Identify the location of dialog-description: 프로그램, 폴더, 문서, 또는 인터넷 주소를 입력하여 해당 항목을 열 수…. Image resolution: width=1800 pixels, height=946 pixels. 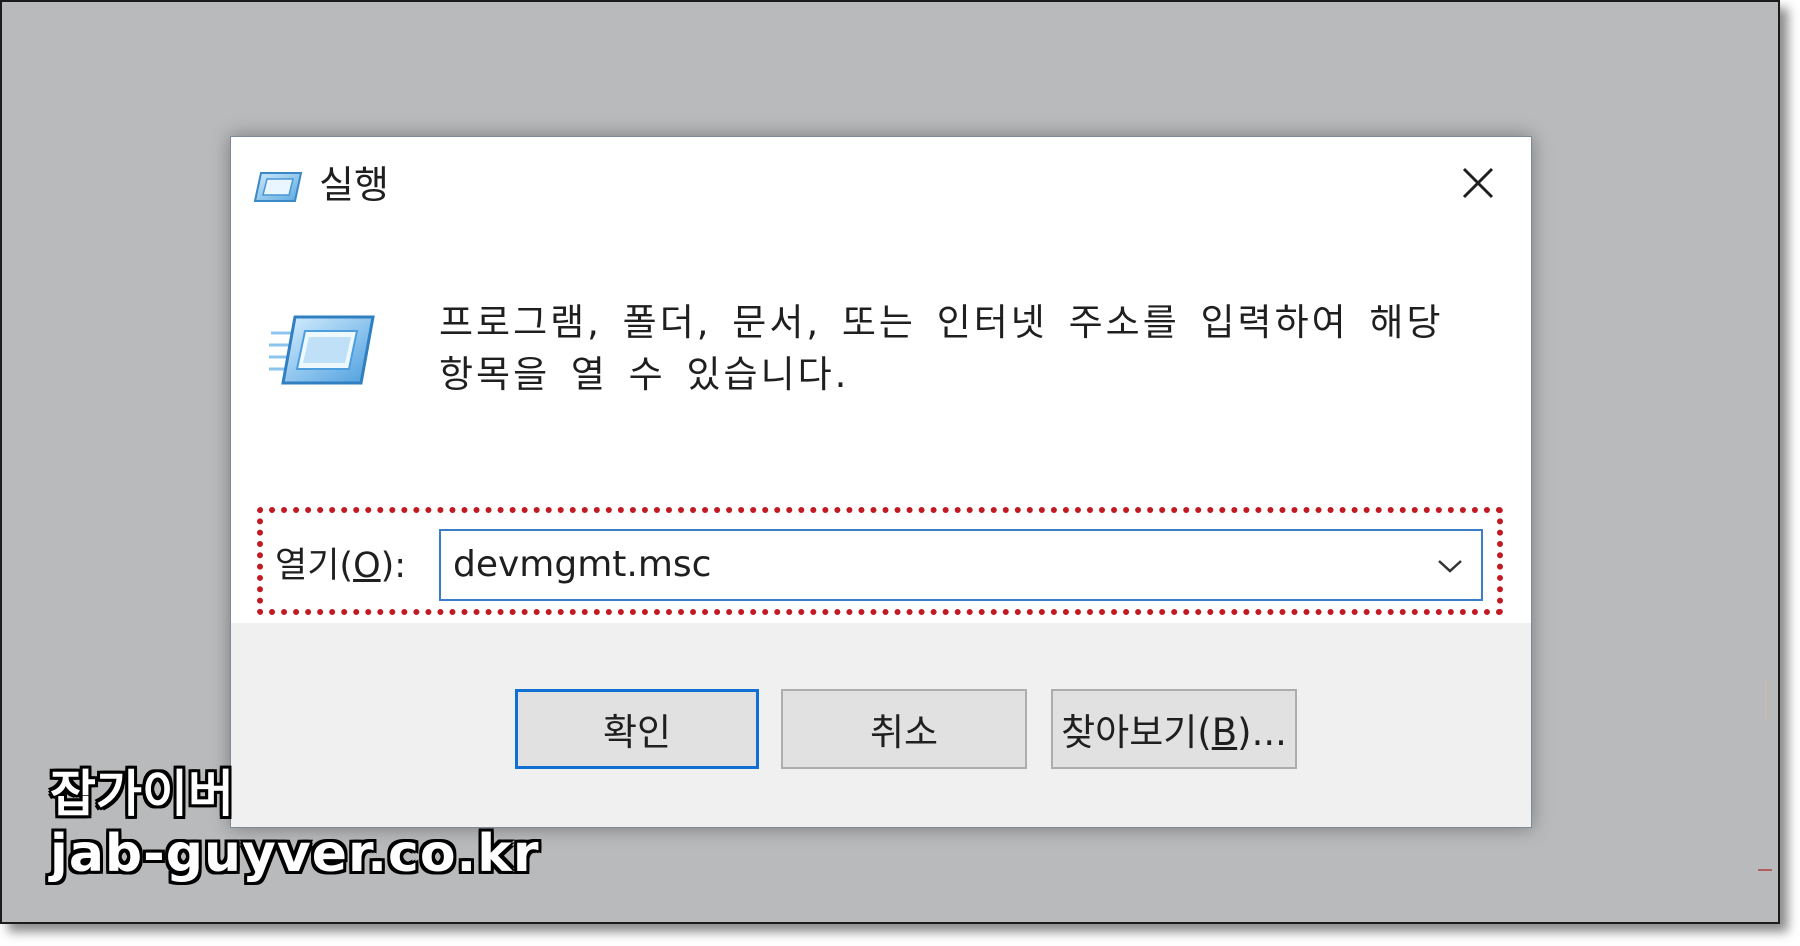
(941, 348).